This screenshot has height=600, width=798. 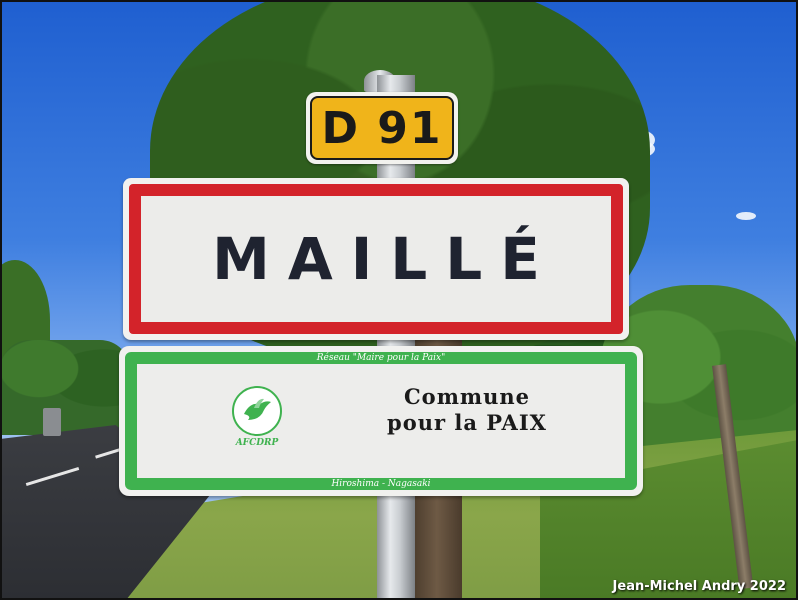 What do you see at coordinates (257, 443) in the screenshot?
I see `logo-label: AFCDRP` at bounding box center [257, 443].